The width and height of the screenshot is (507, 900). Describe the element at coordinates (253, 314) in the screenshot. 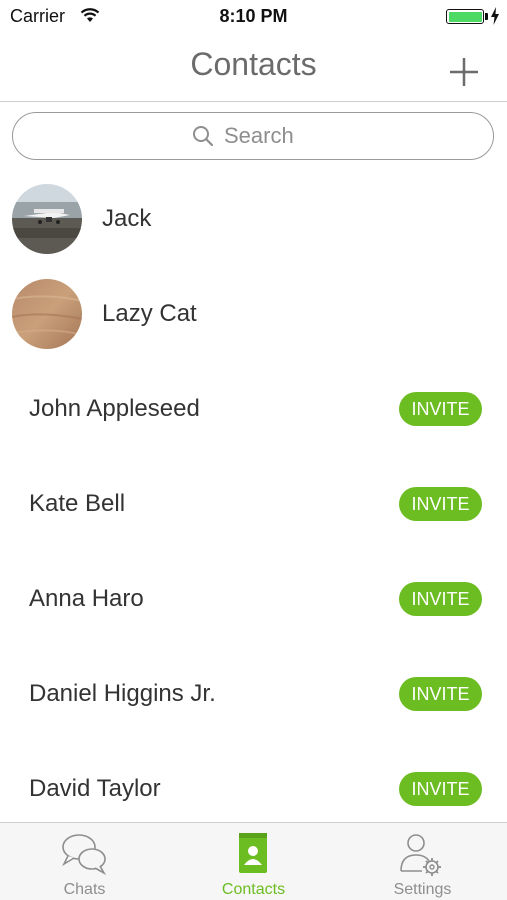

I see `friend-row-lazy-cat: Lazy Cat` at that location.